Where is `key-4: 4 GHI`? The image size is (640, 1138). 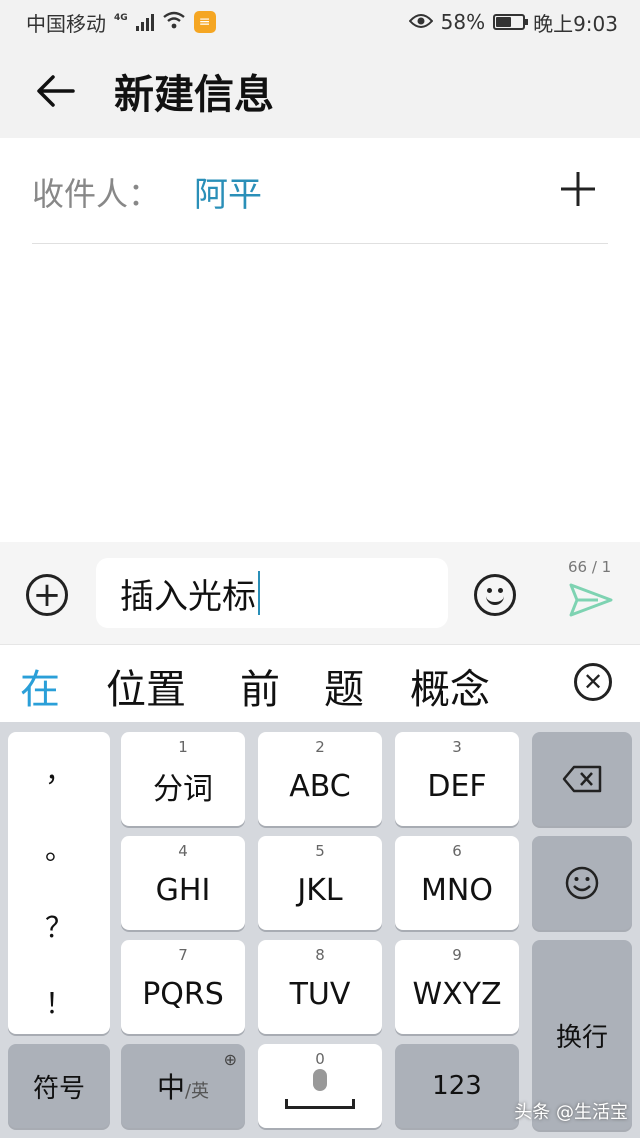
key-4: 4 GHI is located at coordinates (183, 883).